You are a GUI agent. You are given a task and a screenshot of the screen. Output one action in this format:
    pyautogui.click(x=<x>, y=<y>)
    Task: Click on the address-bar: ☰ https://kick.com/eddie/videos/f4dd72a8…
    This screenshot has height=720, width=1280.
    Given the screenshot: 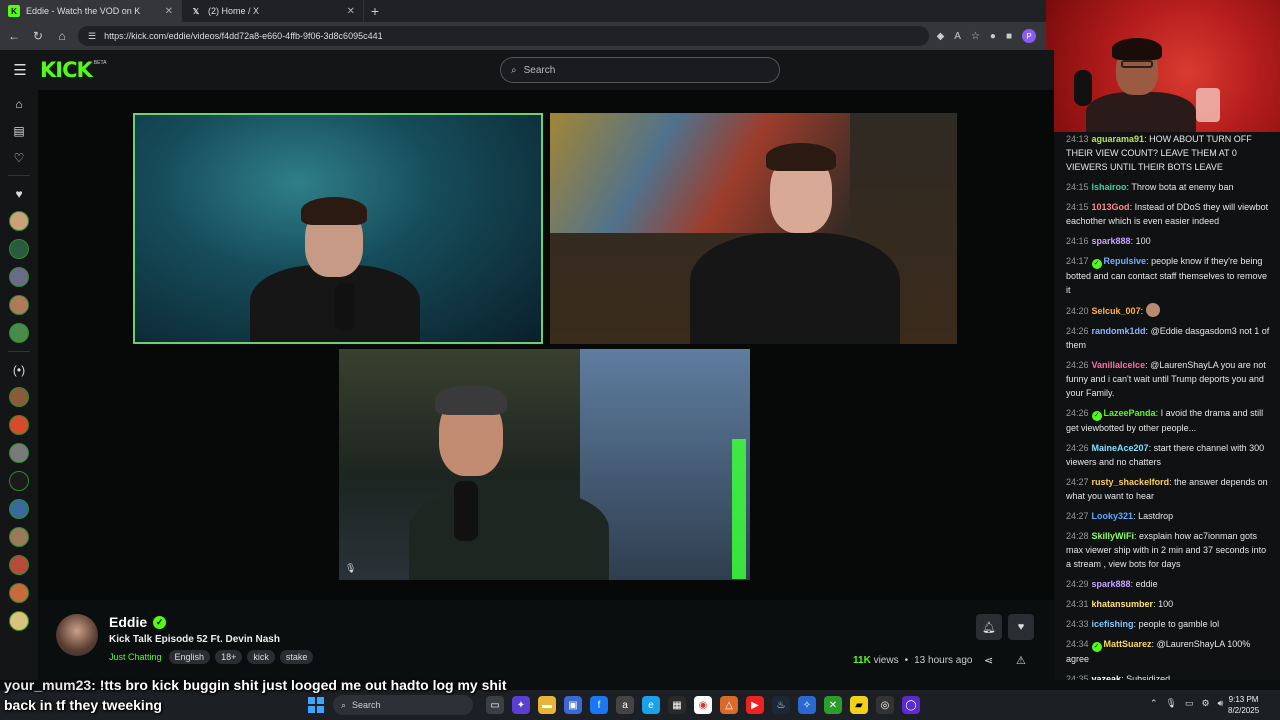 What is the action you would take?
    pyautogui.click(x=503, y=36)
    